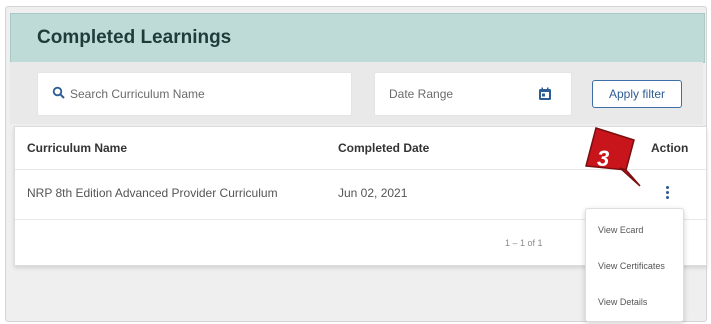 The height and width of the screenshot is (324, 711). Describe the element at coordinates (77, 148) in the screenshot. I see `column-header-curriculum-name: Curriculum Name` at that location.